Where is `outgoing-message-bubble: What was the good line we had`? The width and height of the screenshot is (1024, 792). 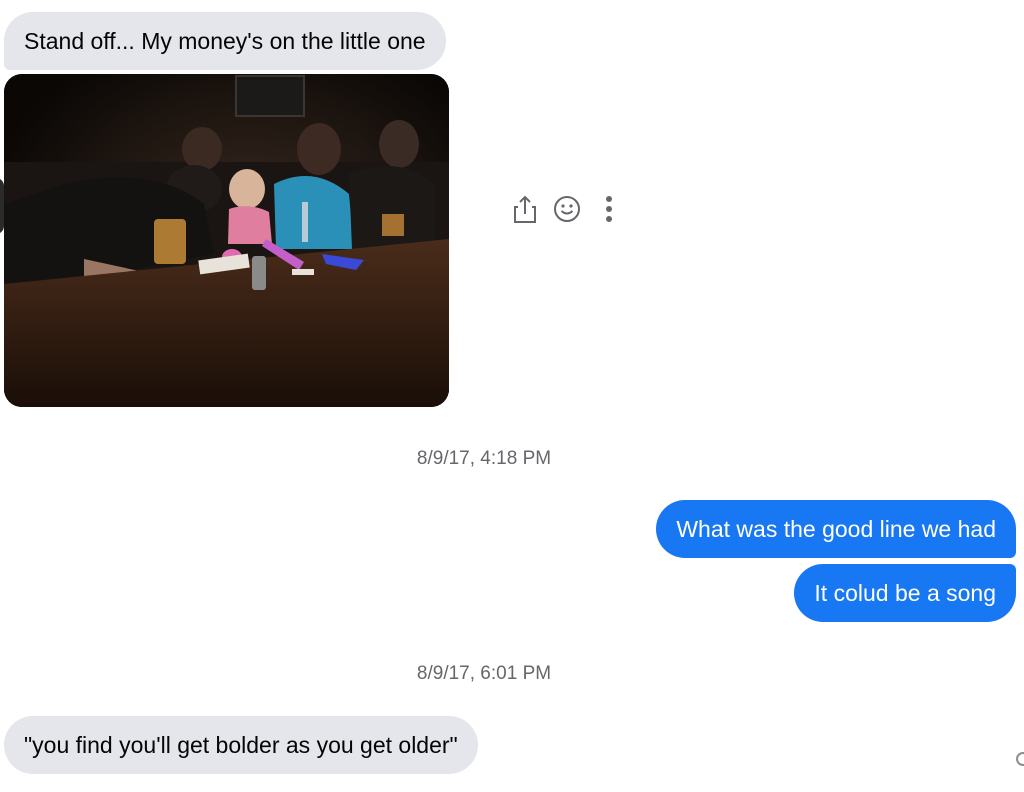 outgoing-message-bubble: What was the good line we had is located at coordinates (836, 529).